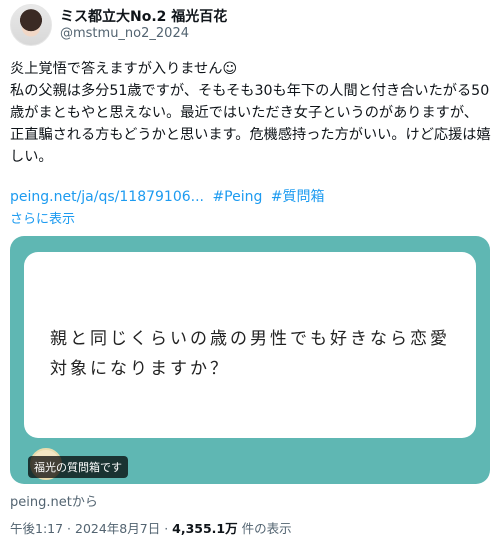 This screenshot has width=500, height=542. I want to click on card-source: peing.netから, so click(54, 500).